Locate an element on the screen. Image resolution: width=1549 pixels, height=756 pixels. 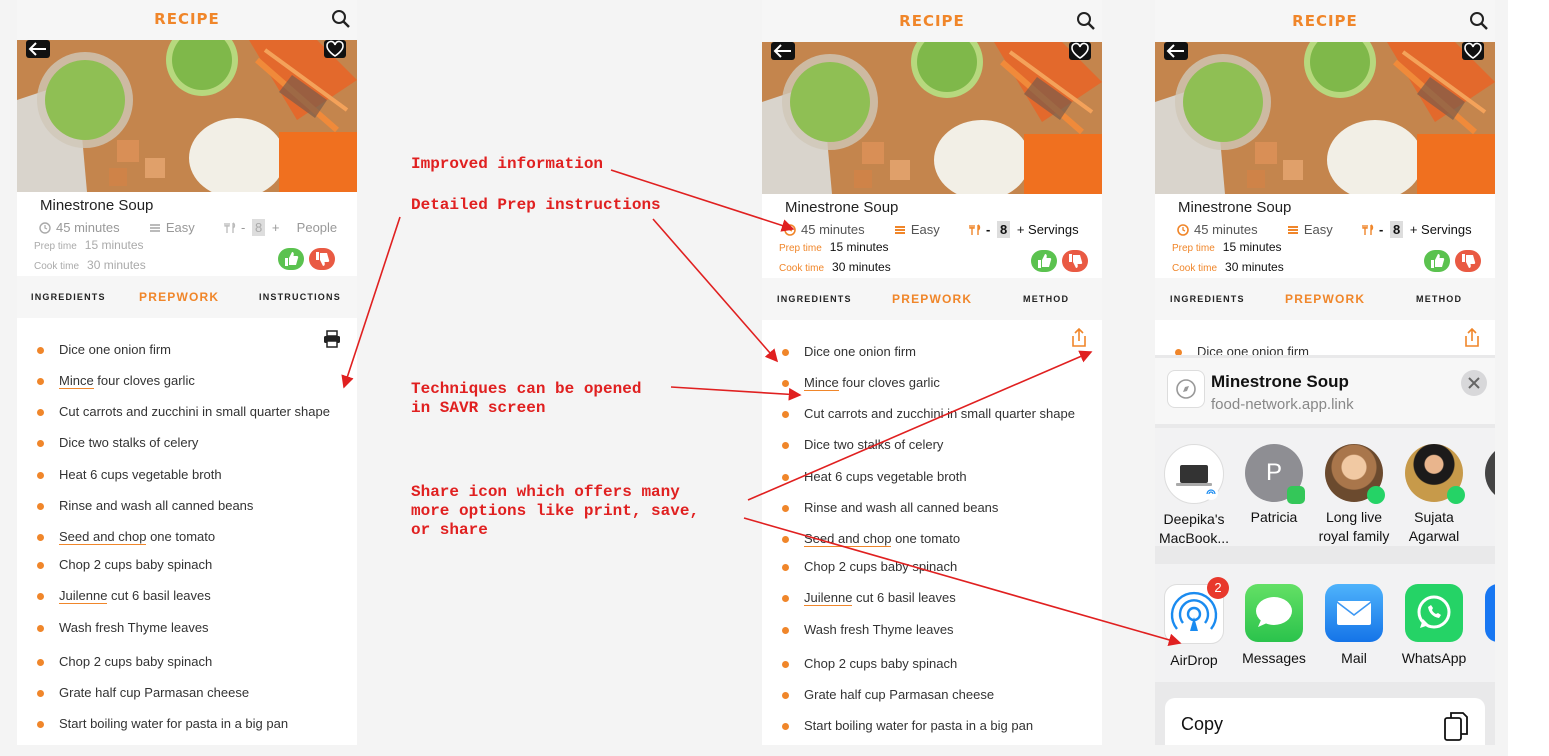
cook-time-row: Cook time 30 minutes is located at coordinates (835, 267).